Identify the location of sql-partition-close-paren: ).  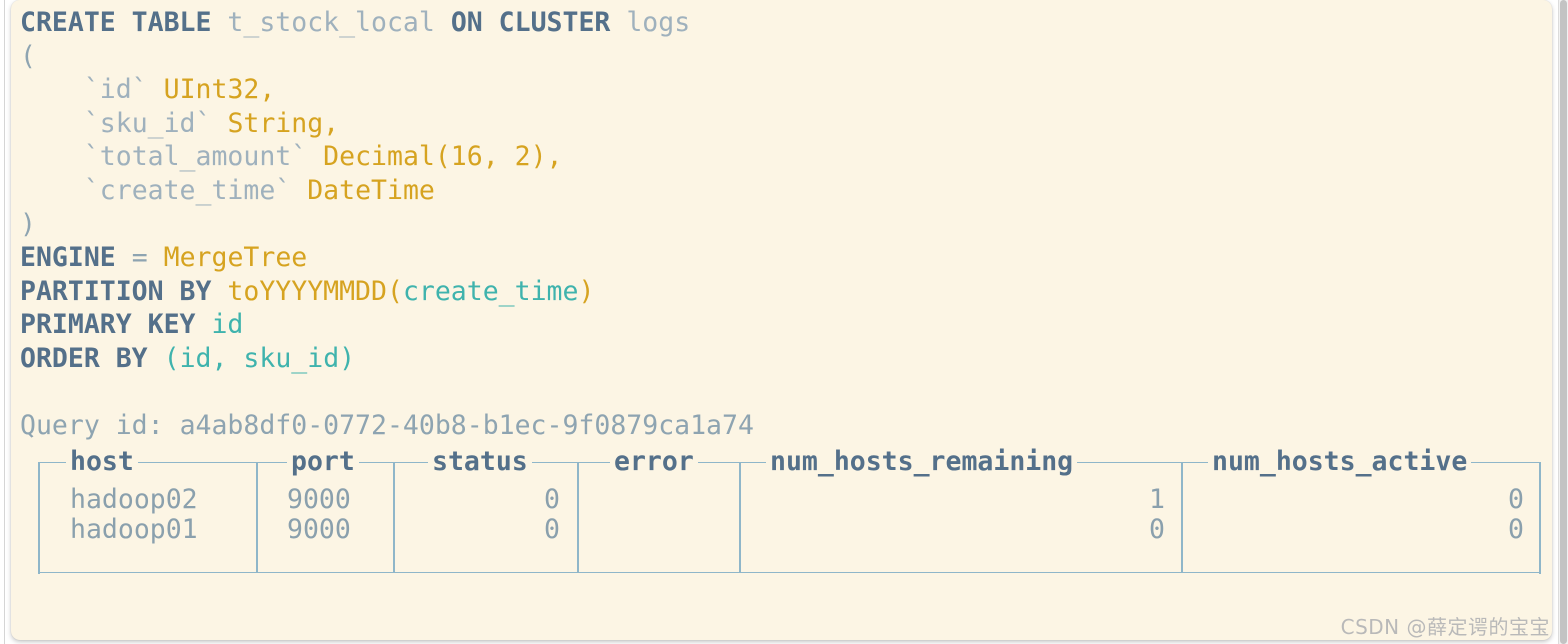
(586, 291).